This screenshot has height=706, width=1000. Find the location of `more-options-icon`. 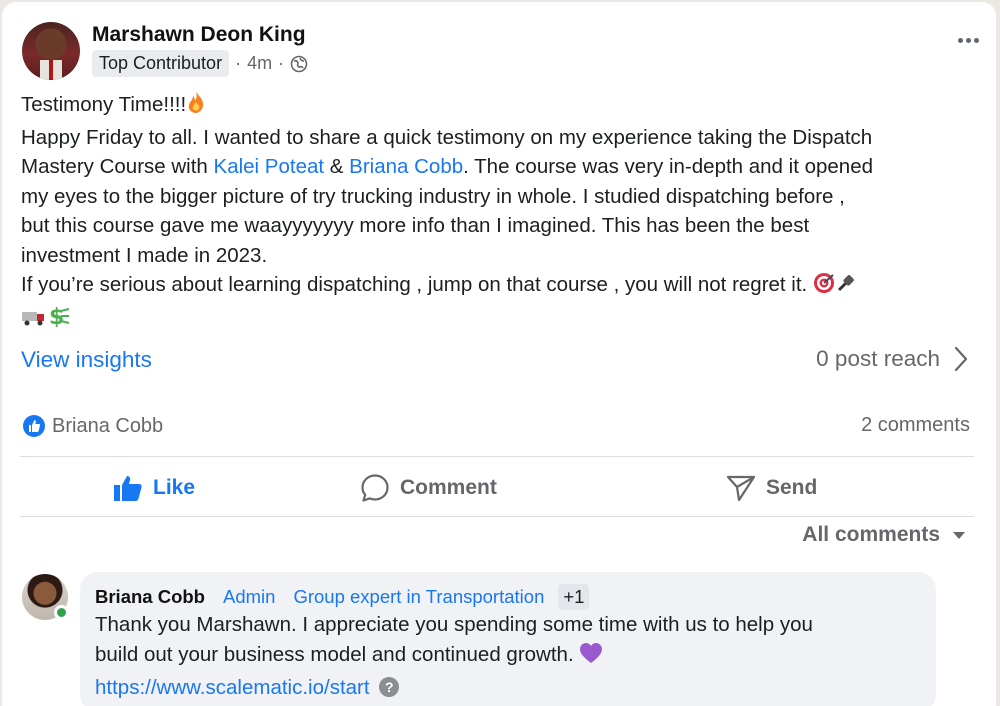

more-options-icon is located at coordinates (968, 40).